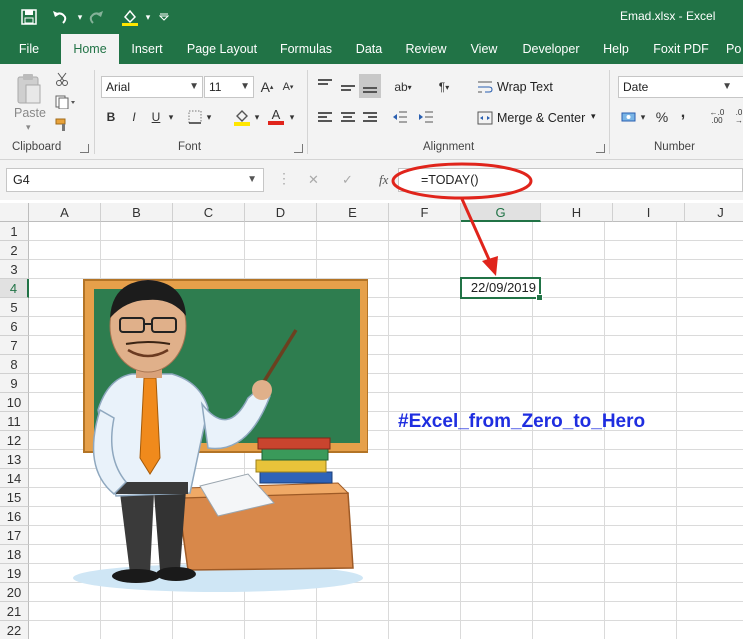 This screenshot has width=743, height=639. Describe the element at coordinates (111, 117) in the screenshot. I see `bold-button: B` at that location.